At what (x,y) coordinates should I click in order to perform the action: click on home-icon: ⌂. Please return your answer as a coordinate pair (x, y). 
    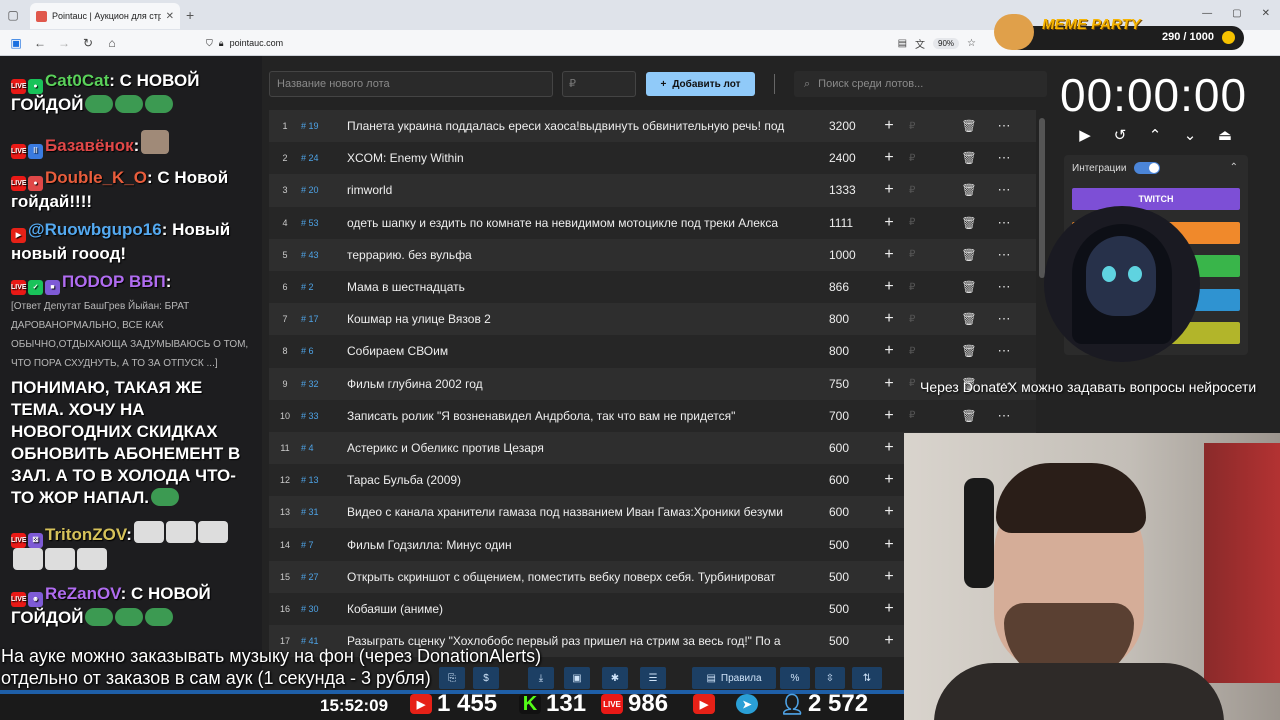
    Looking at the image, I should click on (112, 43).